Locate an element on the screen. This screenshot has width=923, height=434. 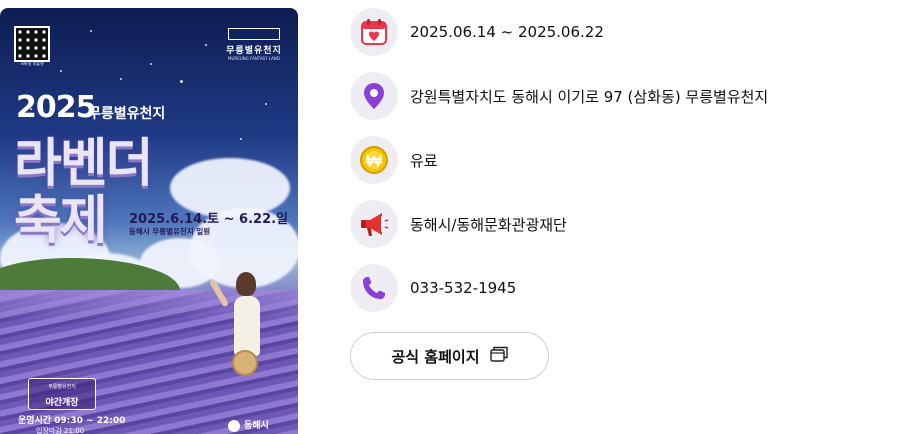
city-logo: 동해시 is located at coordinates (248, 425).